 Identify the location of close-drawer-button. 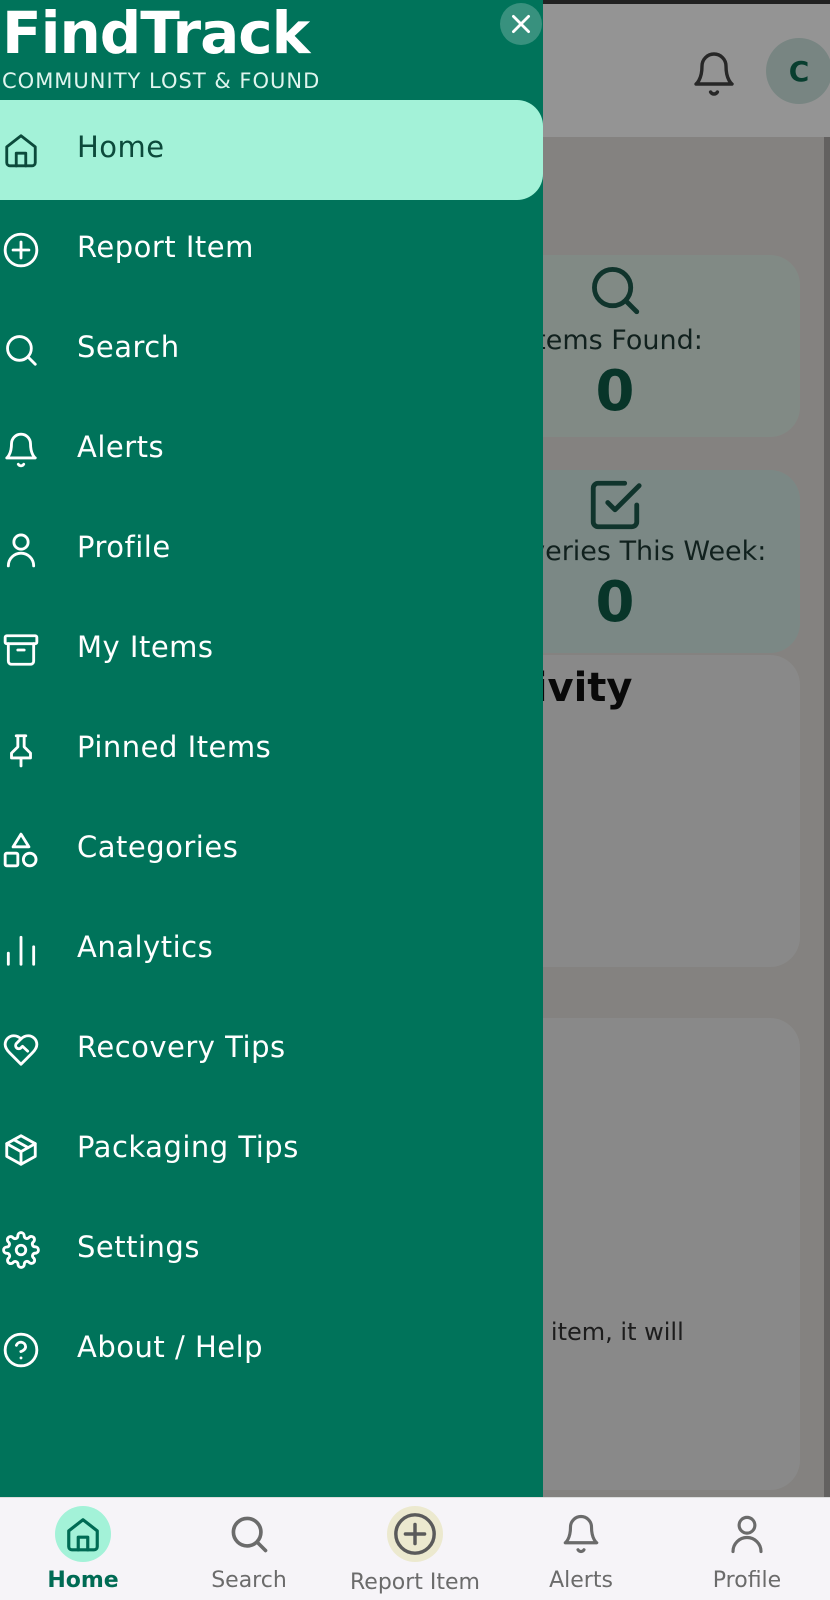
(521, 24).